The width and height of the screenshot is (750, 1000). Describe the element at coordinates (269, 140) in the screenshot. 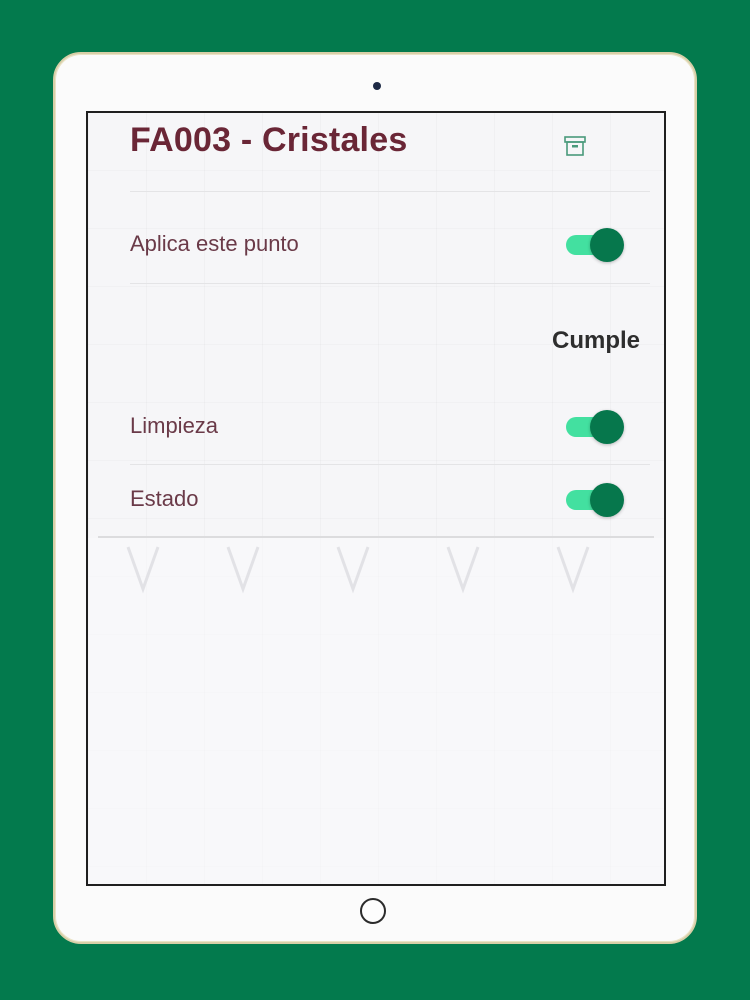

I see `page-title: FA003 - Cristales` at that location.